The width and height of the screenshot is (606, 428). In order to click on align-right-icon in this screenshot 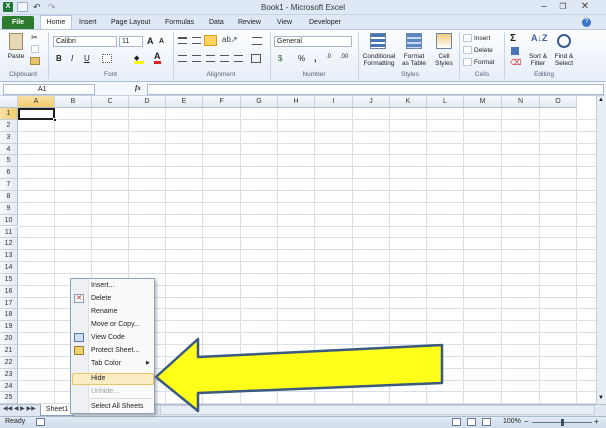, I will do `click(210, 58)`.